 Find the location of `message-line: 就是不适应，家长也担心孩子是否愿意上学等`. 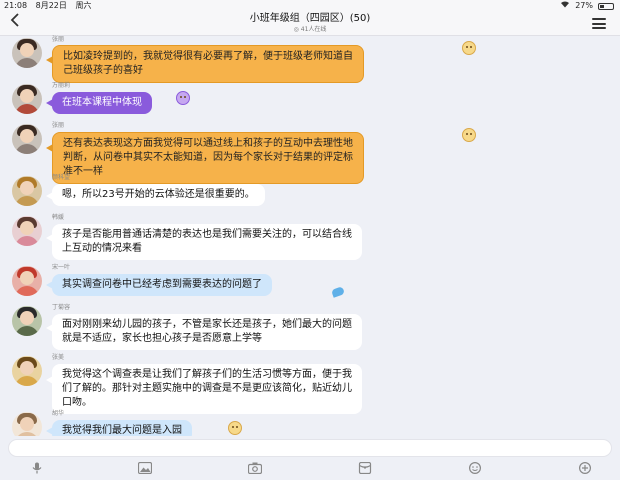

message-line: 就是不适应，家长也担心孩子是否愿意上学等 is located at coordinates (162, 338).